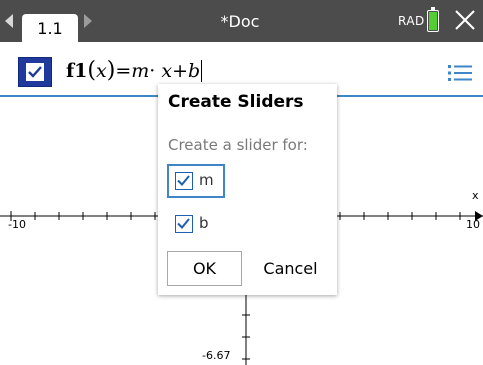 The image size is (483, 365). What do you see at coordinates (204, 223) in the screenshot?
I see `slider-option-b-label: b` at bounding box center [204, 223].